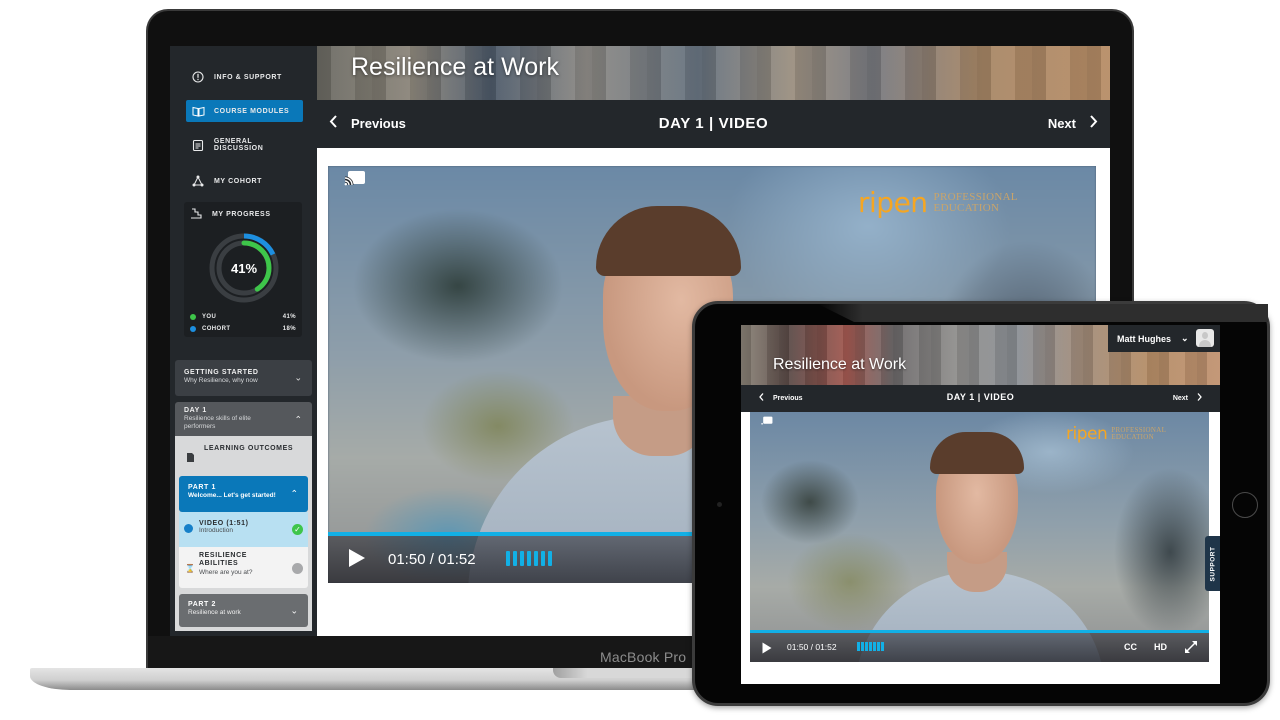 This screenshot has width=1280, height=720. What do you see at coordinates (297, 529) in the screenshot?
I see `complete-check-icon: ✓` at bounding box center [297, 529].